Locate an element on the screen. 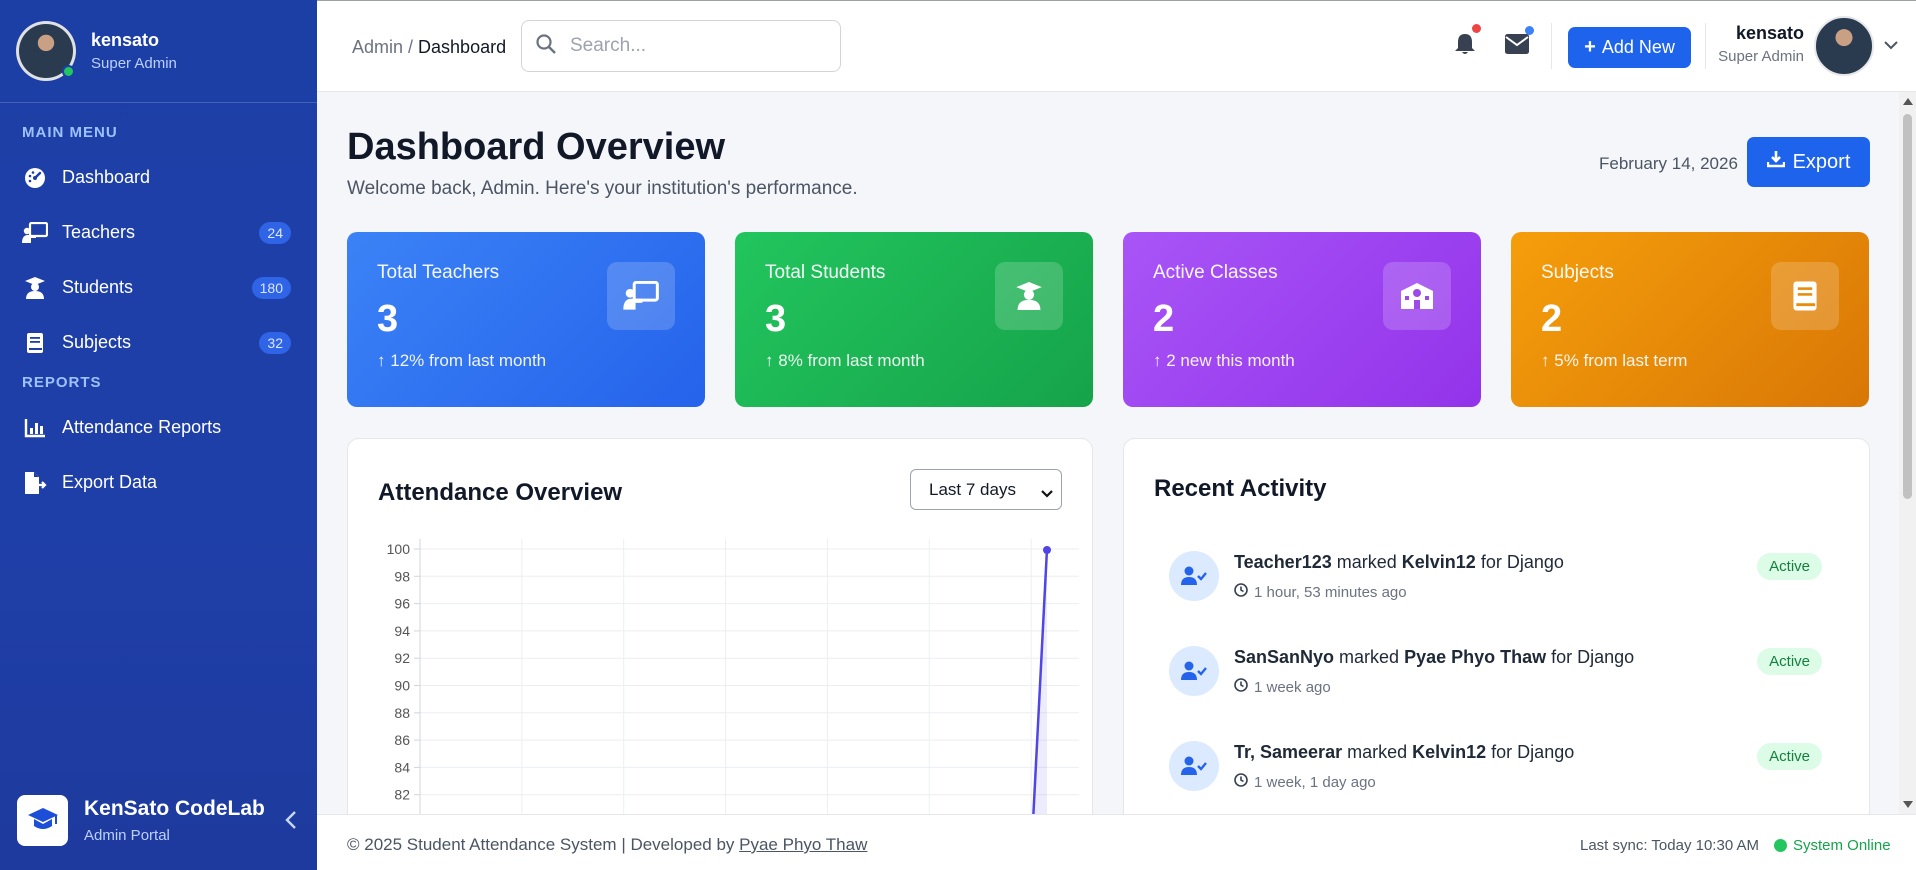  add-new-button: + Add New is located at coordinates (1629, 47).